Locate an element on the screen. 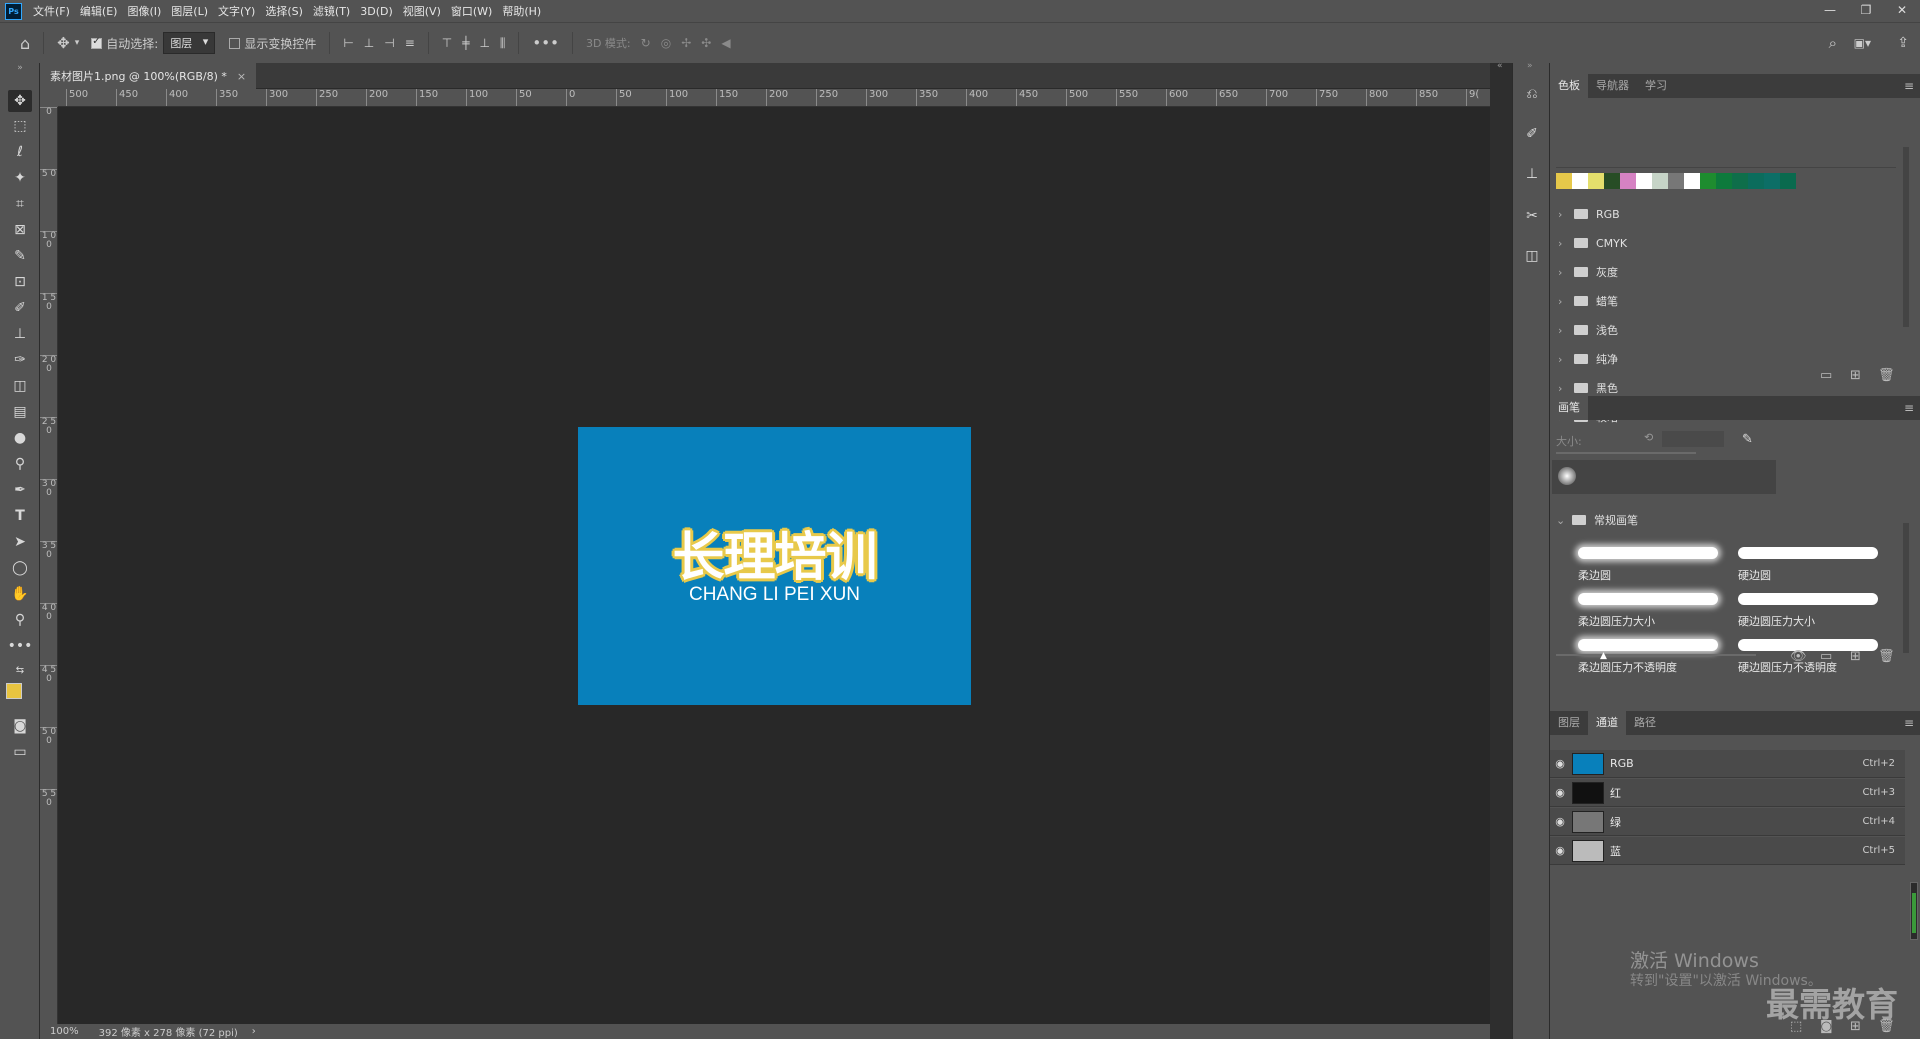  clone-source-panel-icon: ⊥ is located at coordinates (1532, 174).